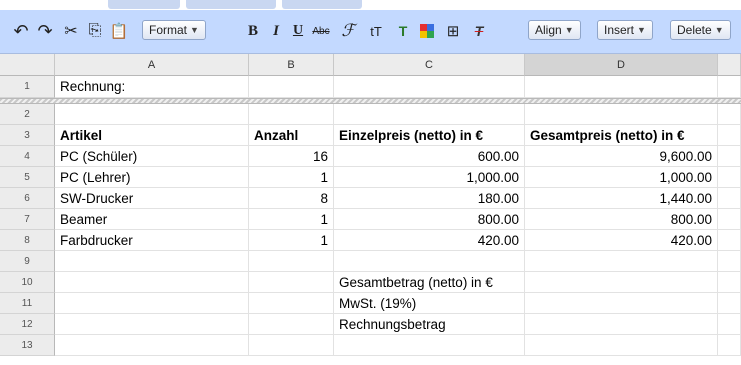  I want to click on cell-a3: Artikel, so click(152, 135).